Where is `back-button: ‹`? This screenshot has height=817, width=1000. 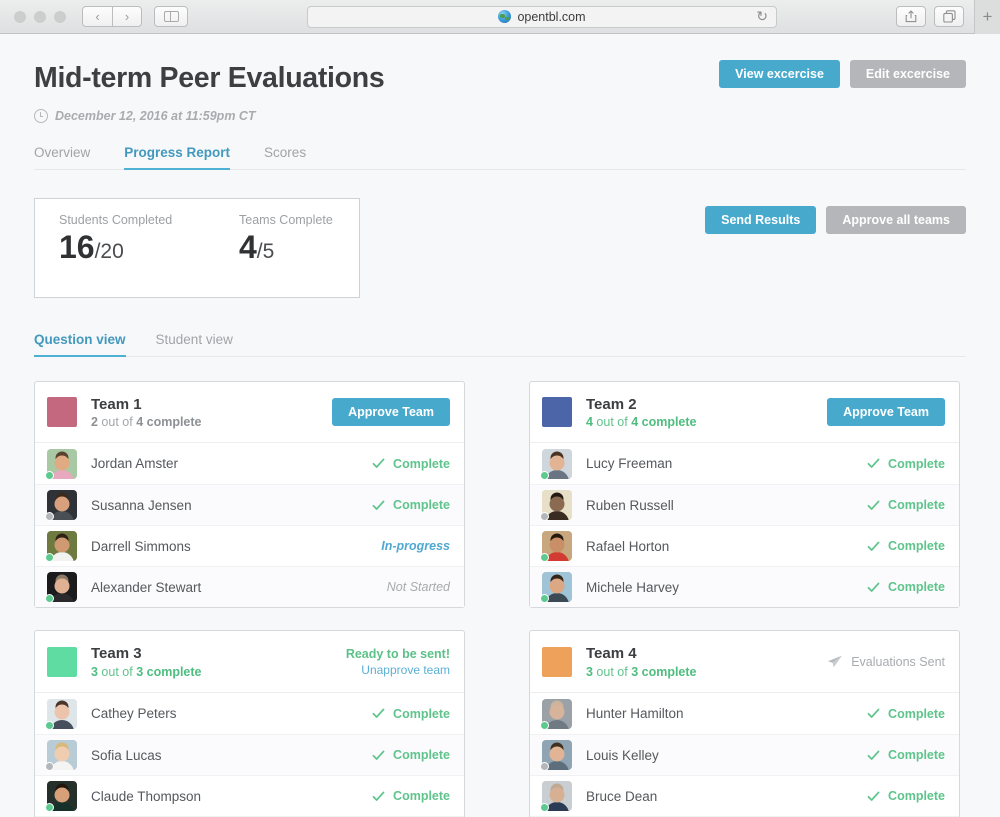 back-button: ‹ is located at coordinates (97, 16).